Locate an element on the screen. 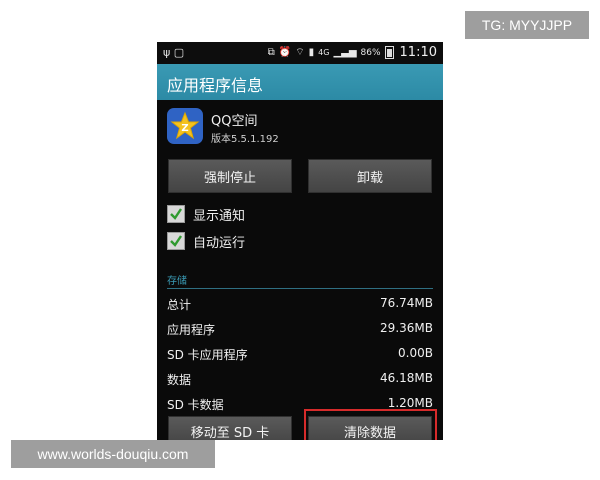 This screenshot has height=480, width=600. watermark-top-right: TG: MYYJJPP is located at coordinates (527, 25).